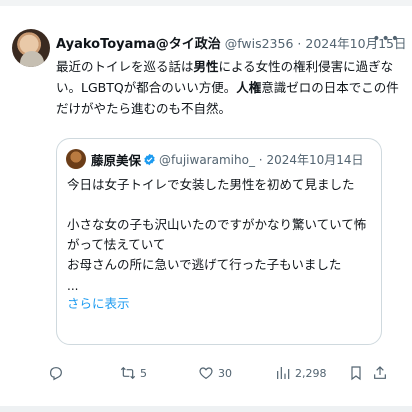 The image size is (412, 412). I want to click on retweet-count: 5, so click(143, 373).